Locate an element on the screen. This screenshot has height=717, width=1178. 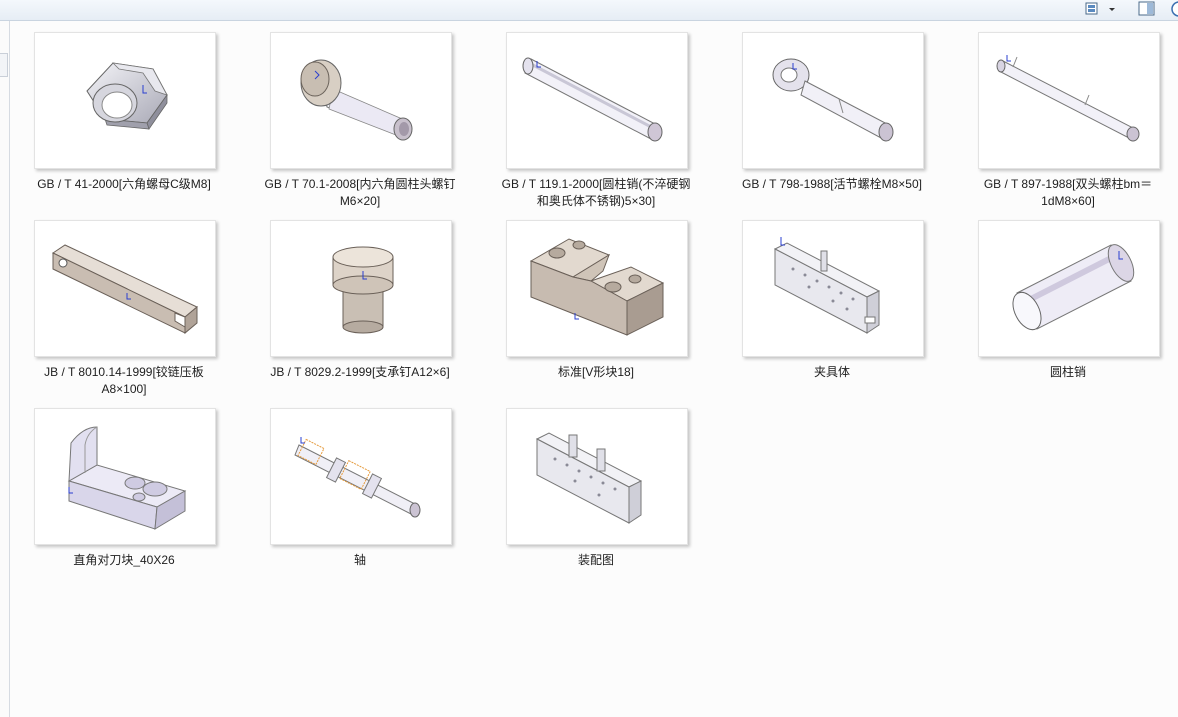
fixture-body-icon is located at coordinates (827, 285).